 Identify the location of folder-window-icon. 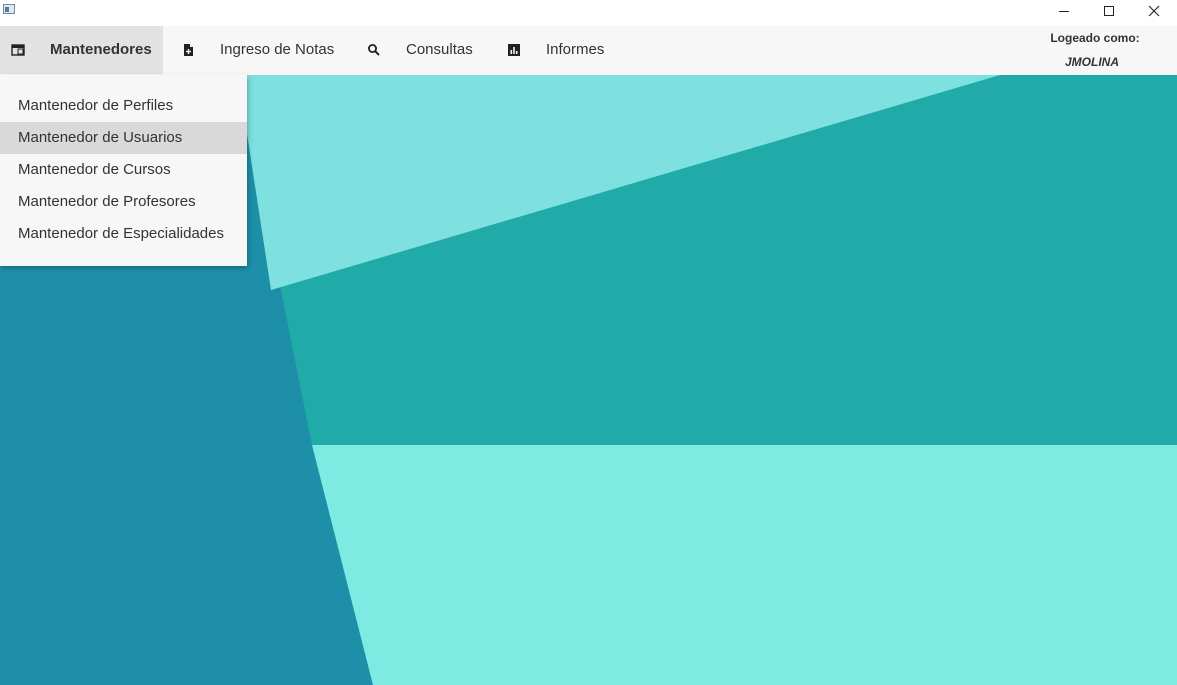
(18, 50).